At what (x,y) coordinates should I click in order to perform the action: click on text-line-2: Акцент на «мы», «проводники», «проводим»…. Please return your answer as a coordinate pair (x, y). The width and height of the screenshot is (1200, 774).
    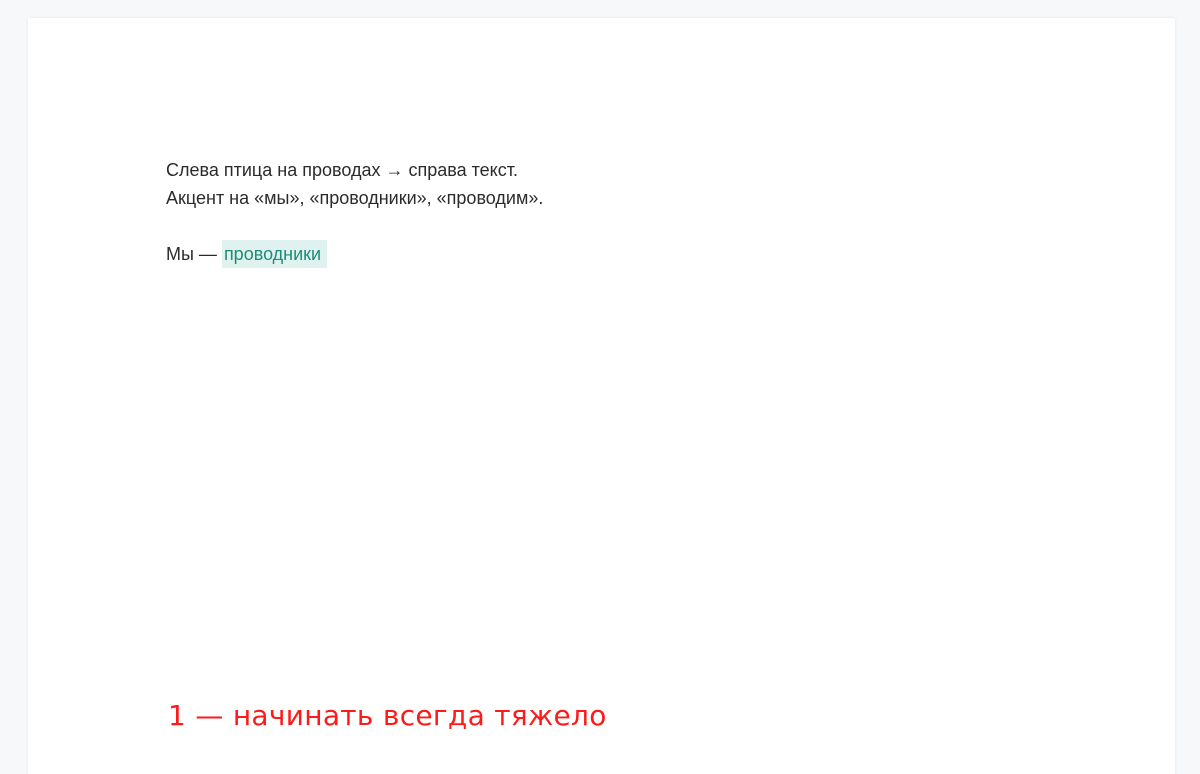
    Looking at the image, I should click on (355, 198).